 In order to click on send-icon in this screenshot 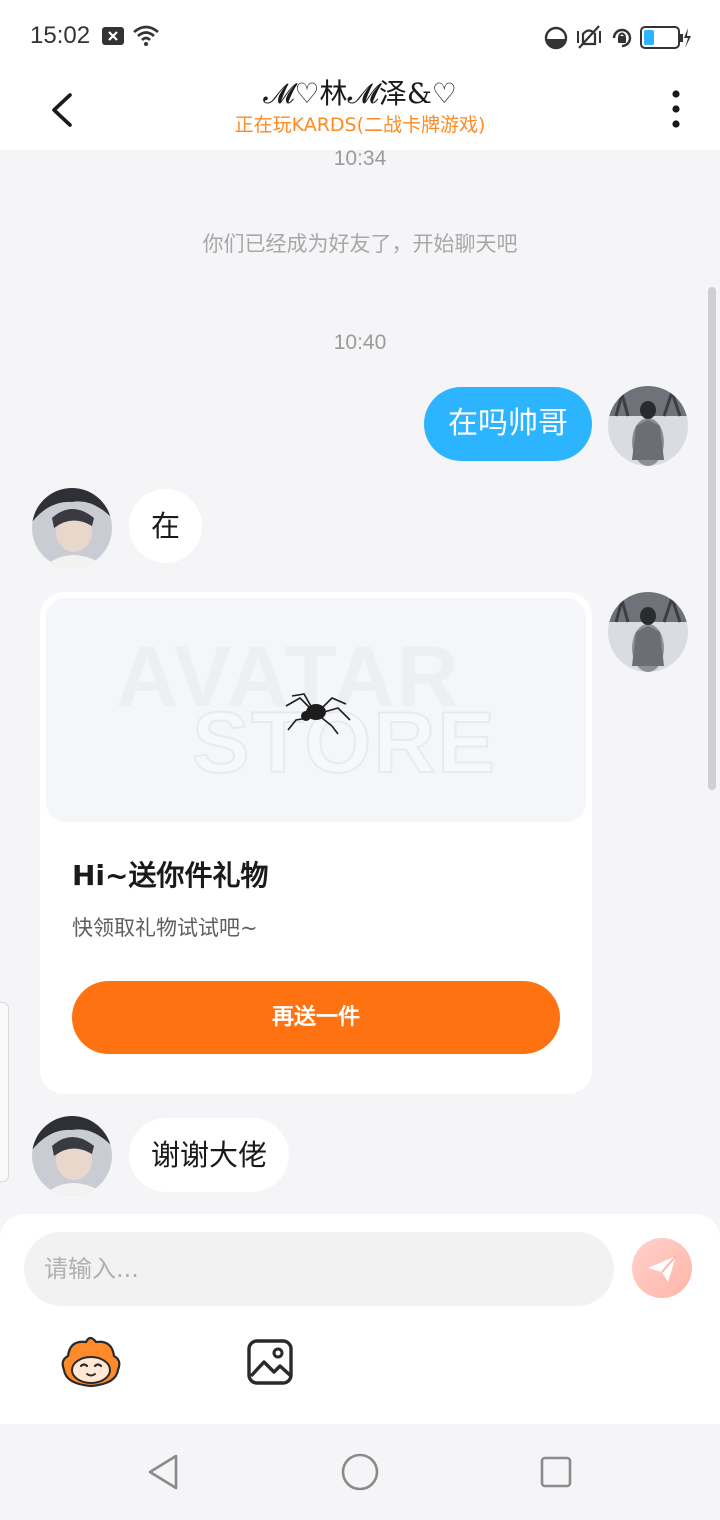, I will do `click(662, 1268)`.